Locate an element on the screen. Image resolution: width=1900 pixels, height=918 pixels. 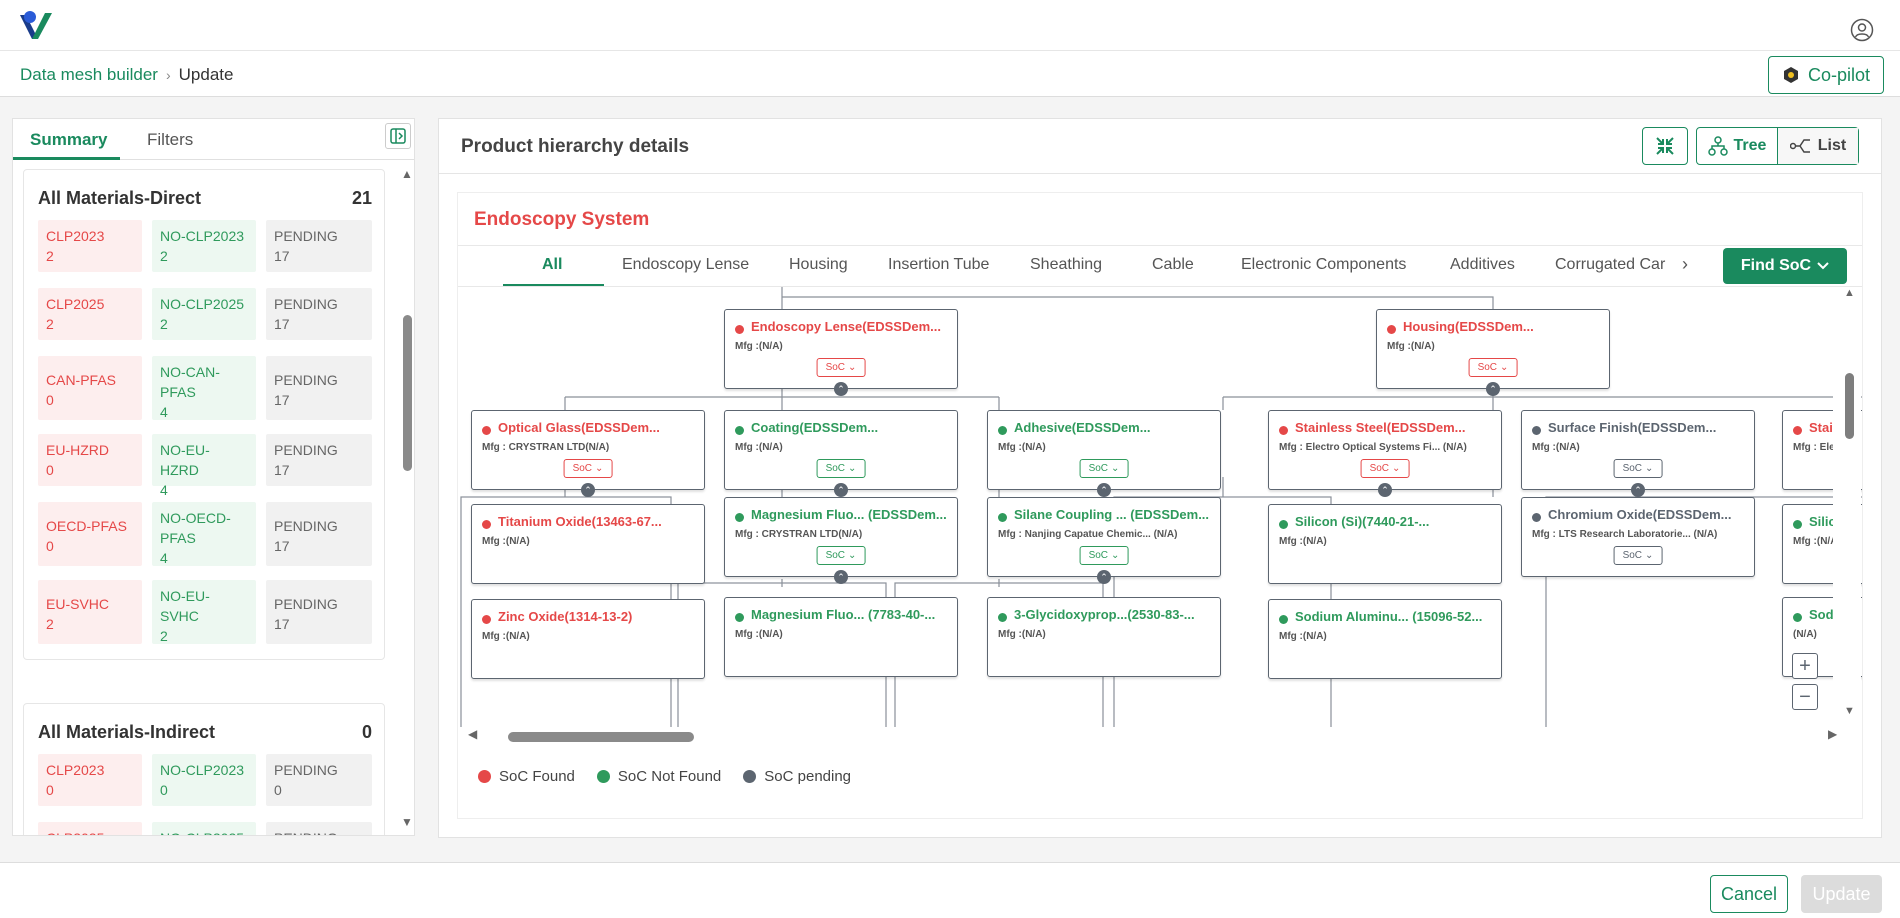
user-profile-icon is located at coordinates (1862, 30).